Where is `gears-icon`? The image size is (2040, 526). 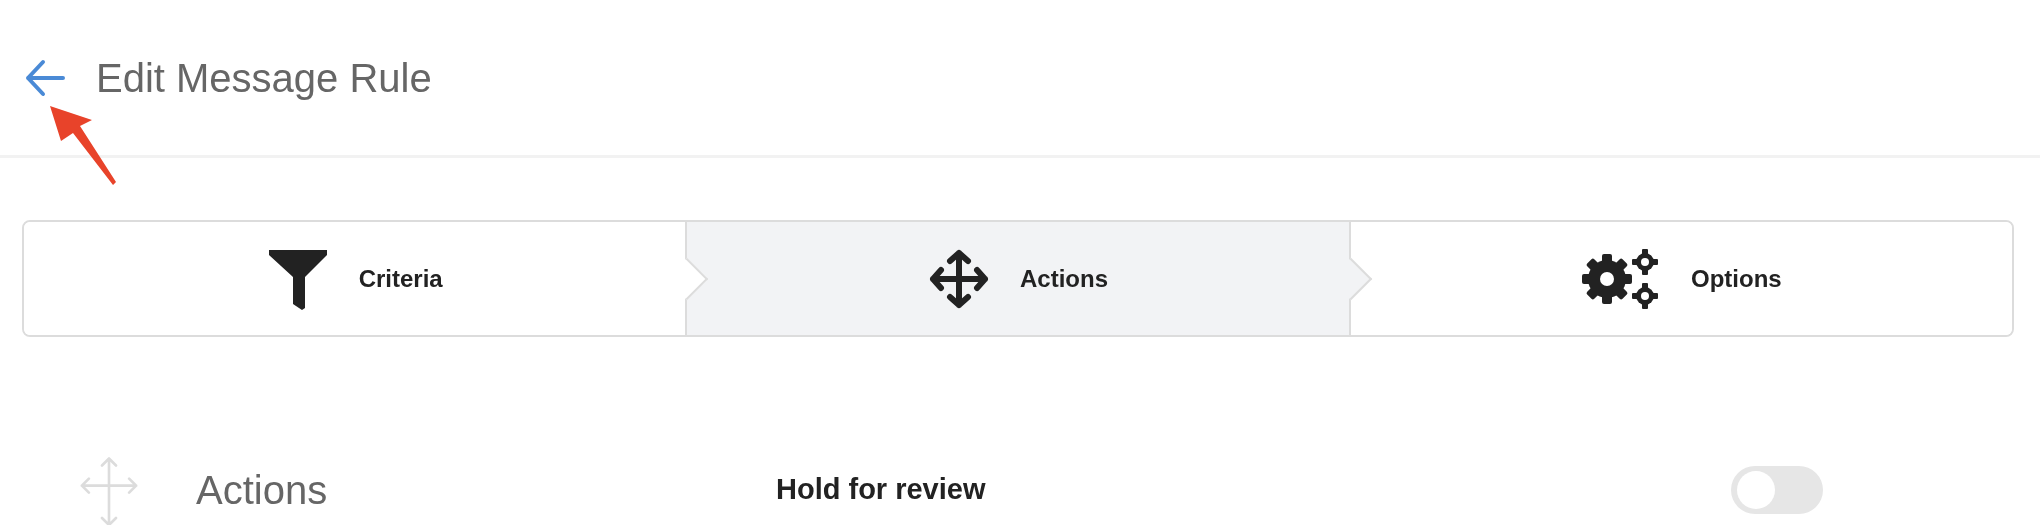
gears-icon is located at coordinates (1621, 278).